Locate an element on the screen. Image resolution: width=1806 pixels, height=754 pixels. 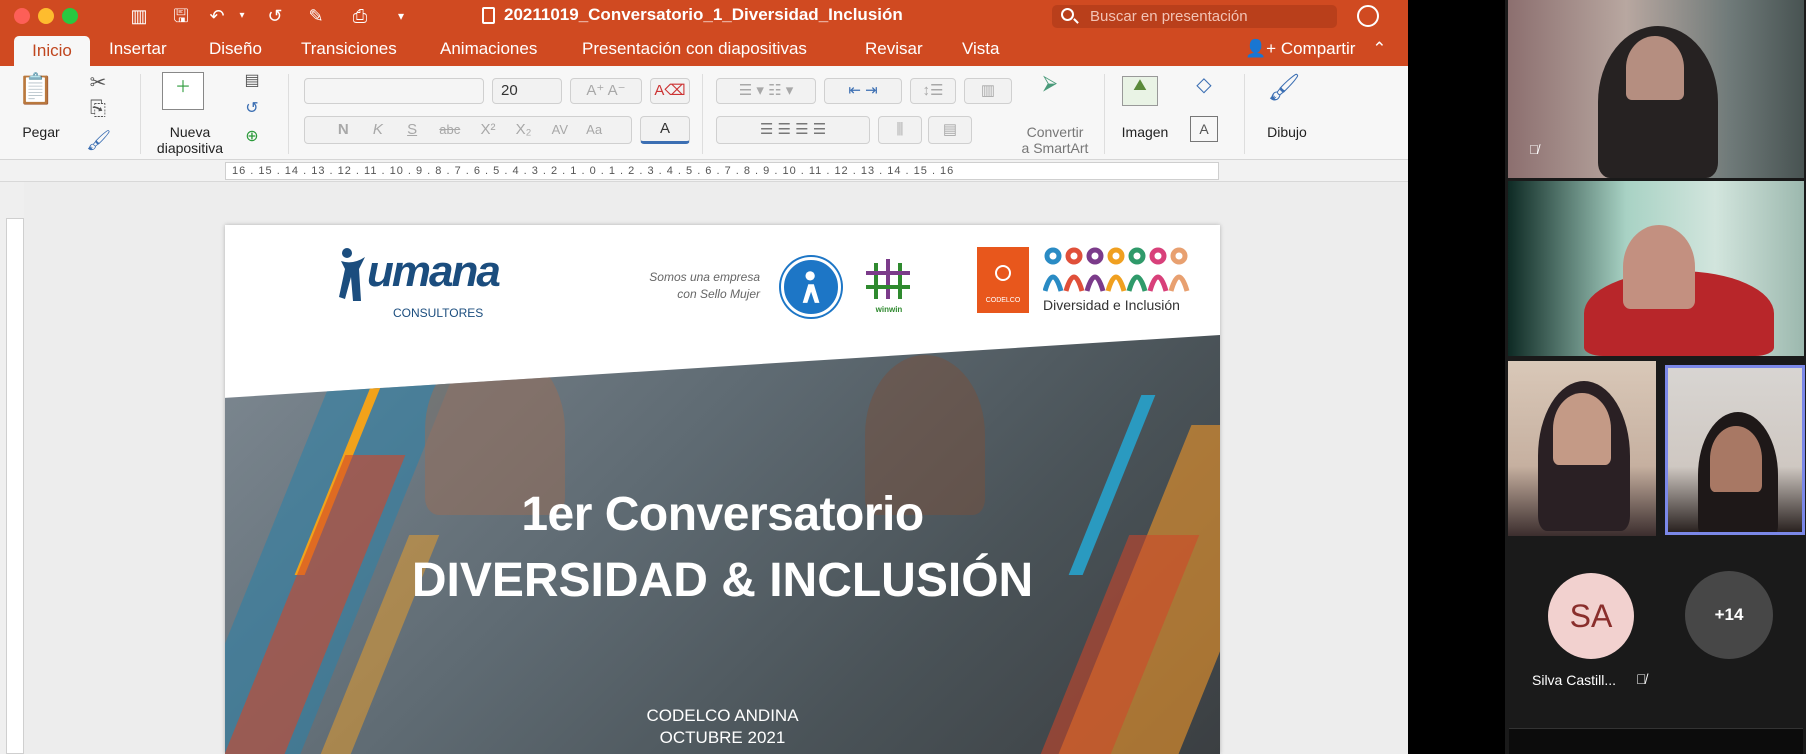
list-buttons: ☰ ▾ ☷ ▾ is located at coordinates (766, 91).